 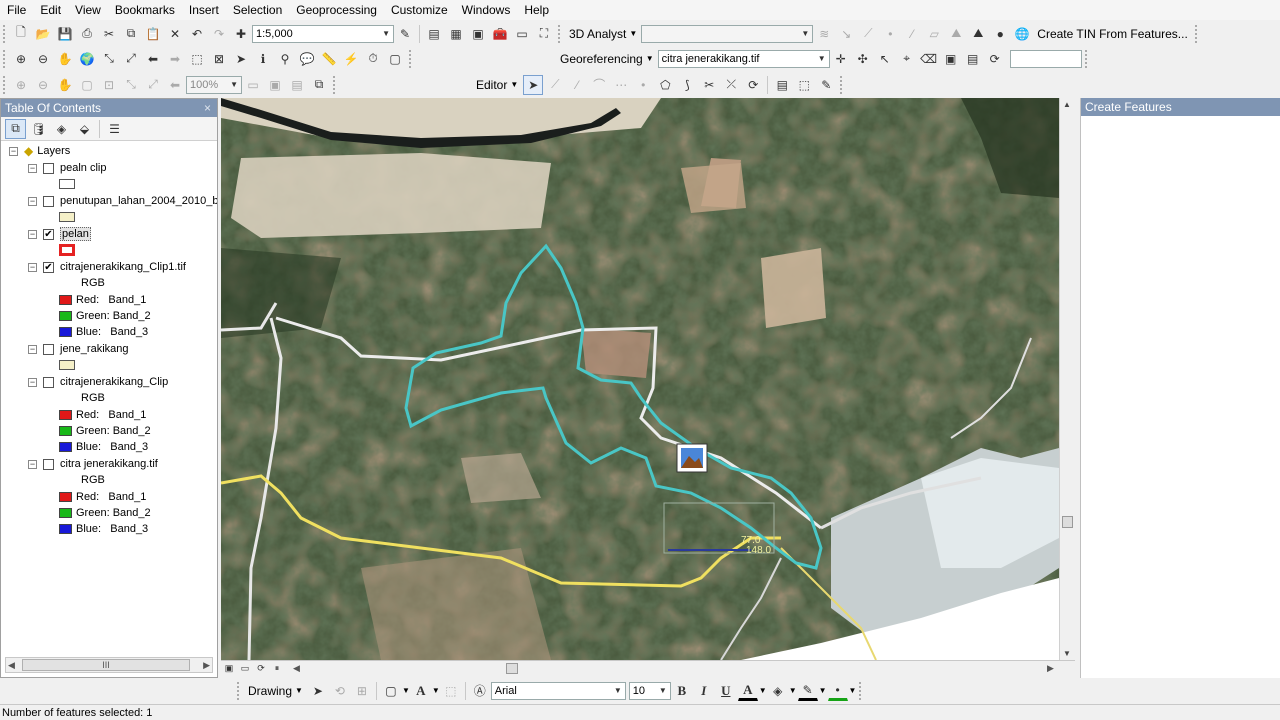 What do you see at coordinates (863, 59) in the screenshot?
I see `auto-registration-icon: ✣` at bounding box center [863, 59].